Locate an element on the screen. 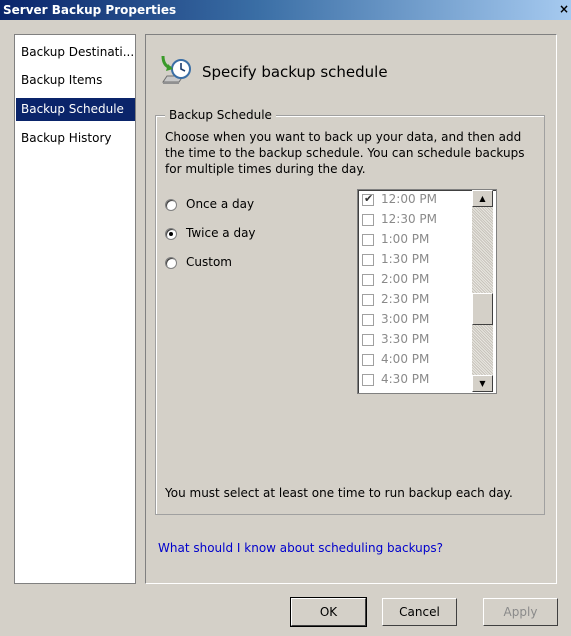 This screenshot has width=571, height=636. apply-button: Apply is located at coordinates (520, 612).